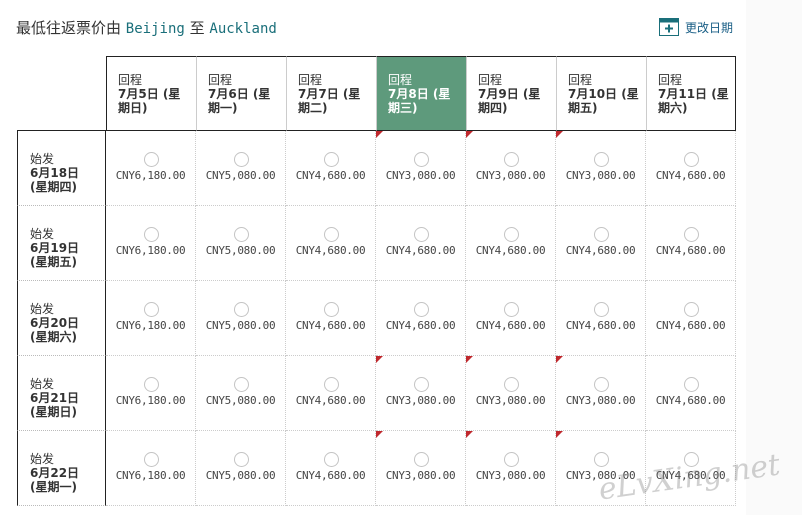  Describe the element at coordinates (146, 27) in the screenshot. I see `page-title: 最低往返票价由 Beijing 至 Auckland` at that location.